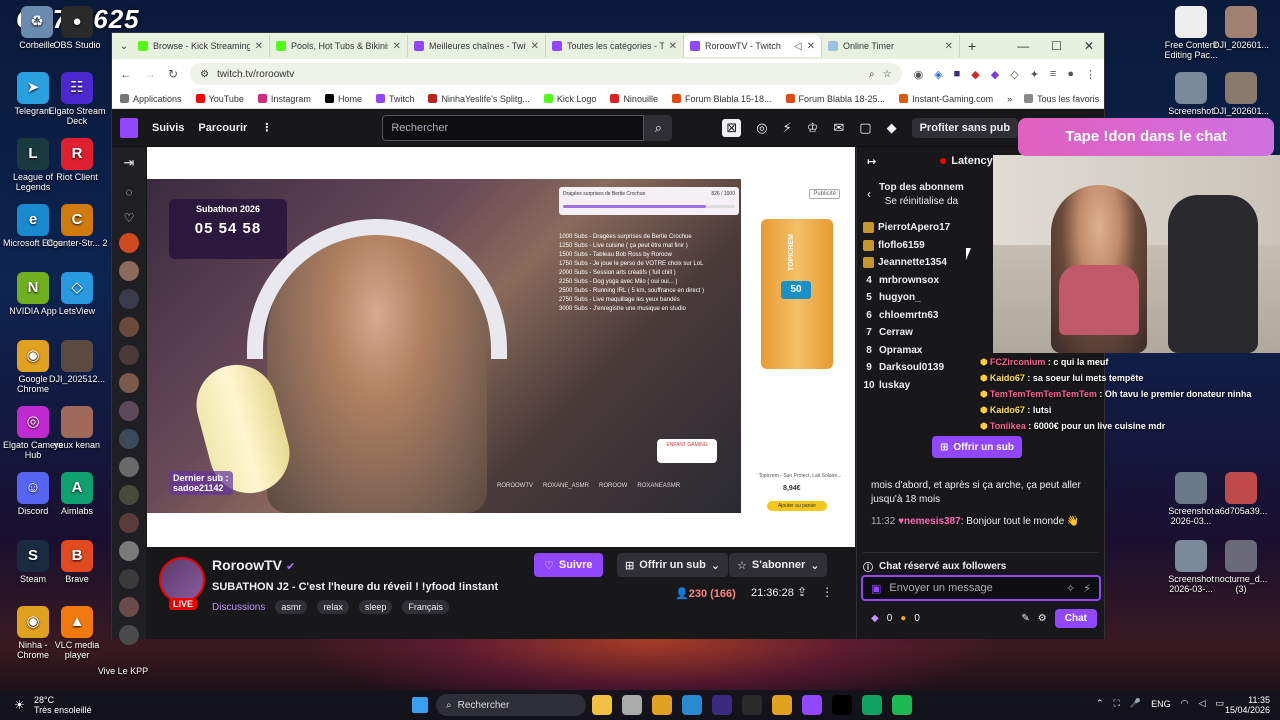 The height and width of the screenshot is (720, 1280). Describe the element at coordinates (1014, 74) in the screenshot. I see `extension-icon: ◇` at that location.